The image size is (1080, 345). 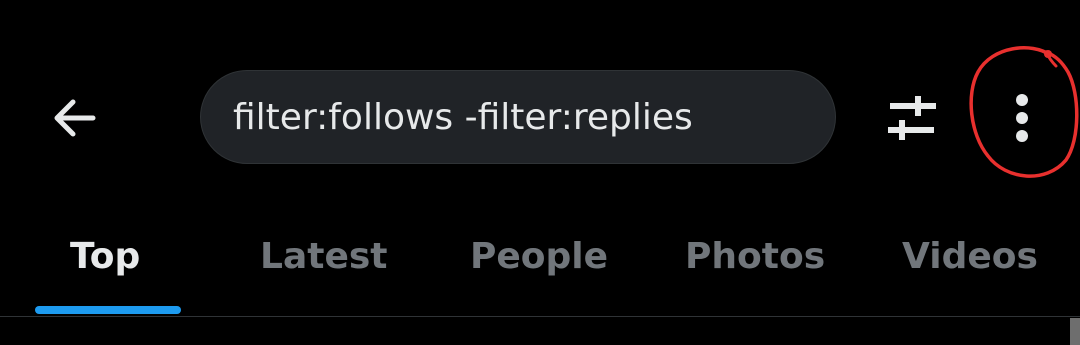 I want to click on tab-latest: Latest, so click(x=325, y=266).